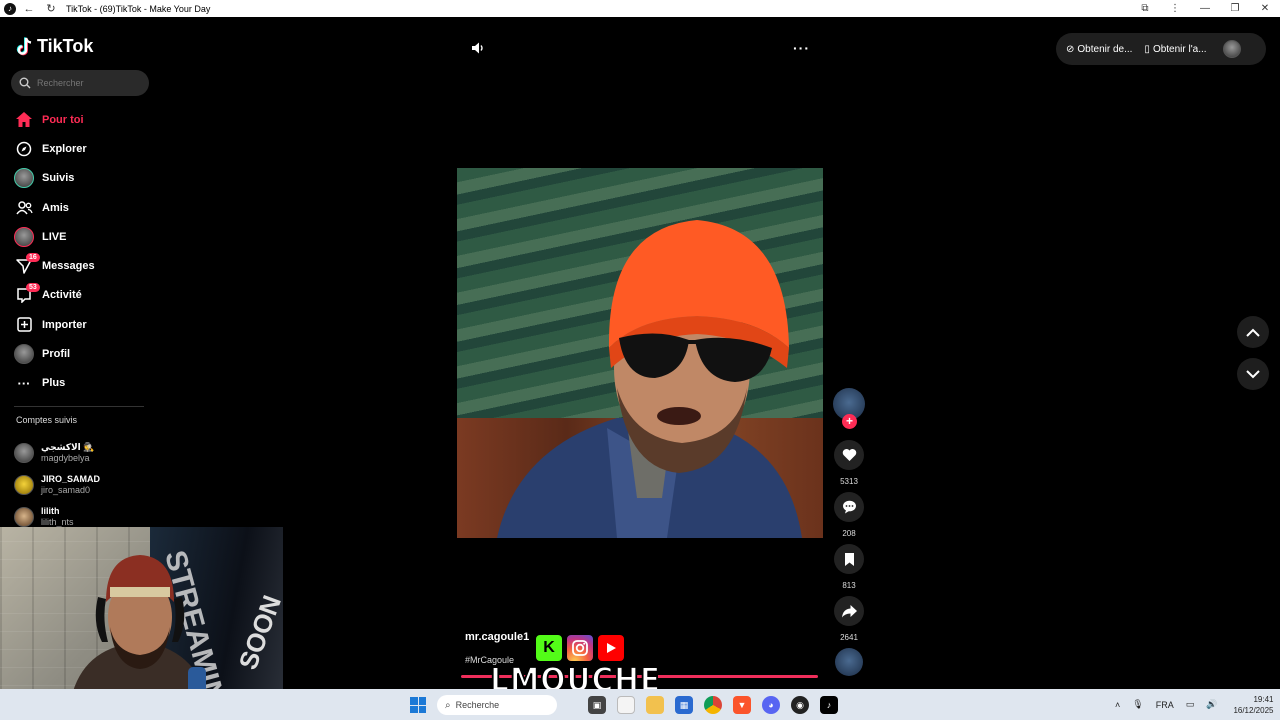  I want to click on extensions-icon: ⧉, so click(1145, 8).